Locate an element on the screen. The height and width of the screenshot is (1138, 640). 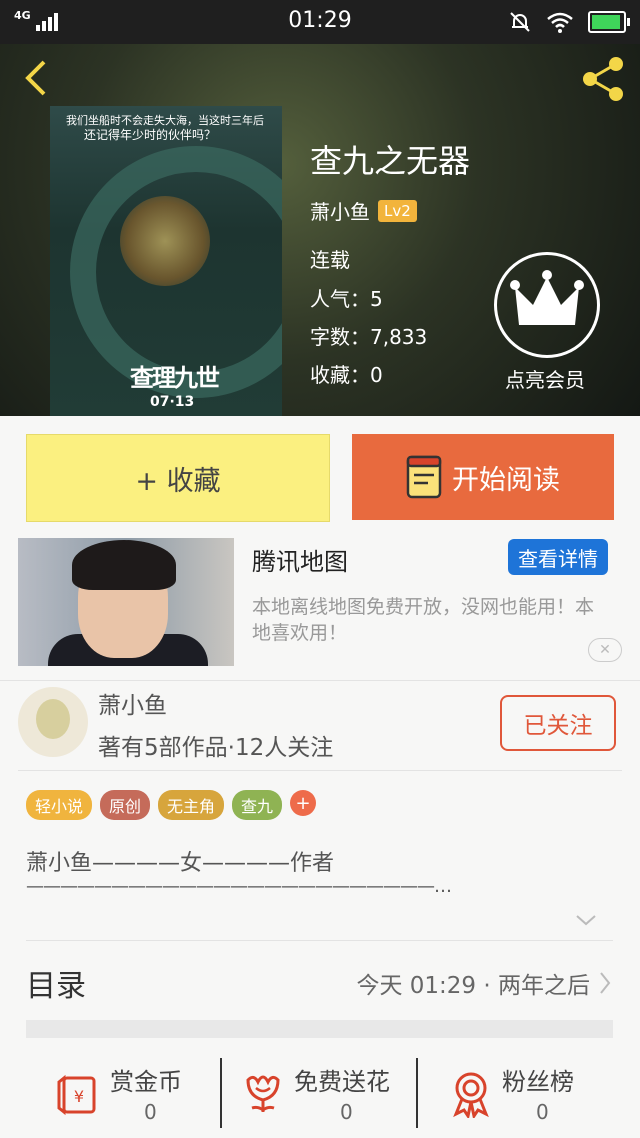
start-reading-label: 开始阅读 is located at coordinates (506, 480).